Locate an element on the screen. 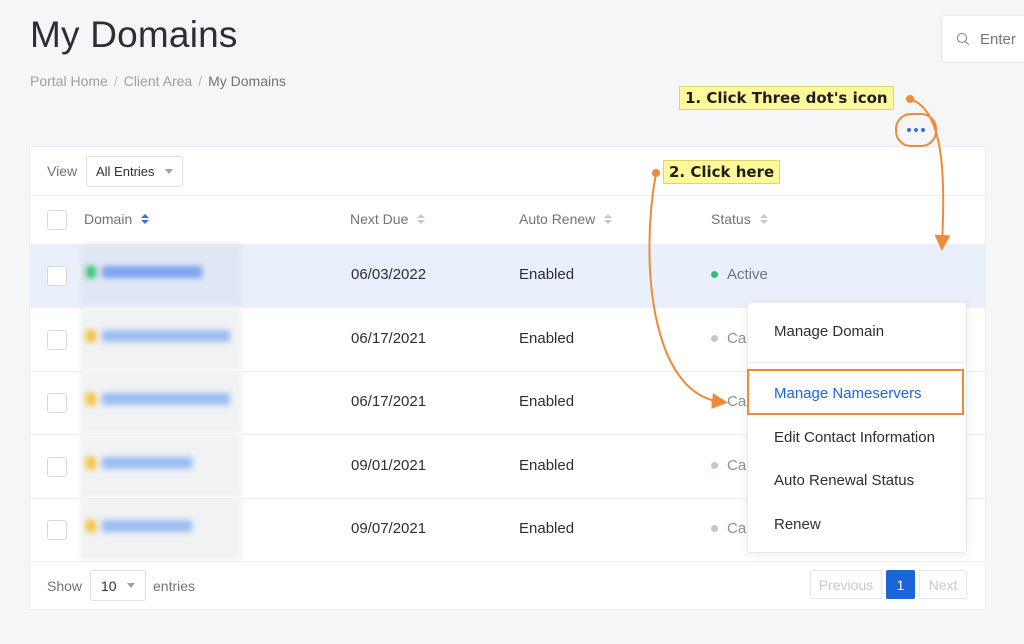  column-header-auto-renew: Auto Renew is located at coordinates (566, 219).